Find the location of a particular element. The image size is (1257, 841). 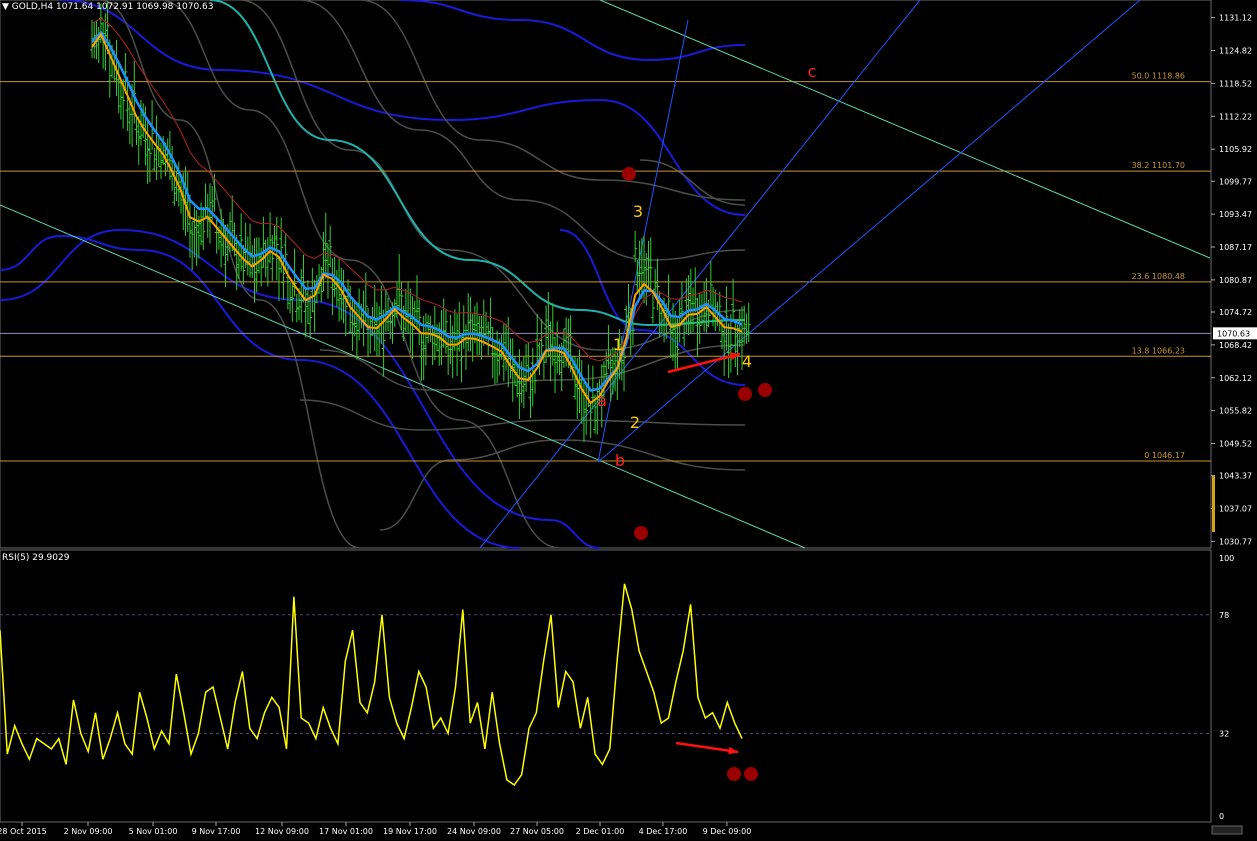

symbol-label: GOLD,H4 is located at coordinates (32, 7).